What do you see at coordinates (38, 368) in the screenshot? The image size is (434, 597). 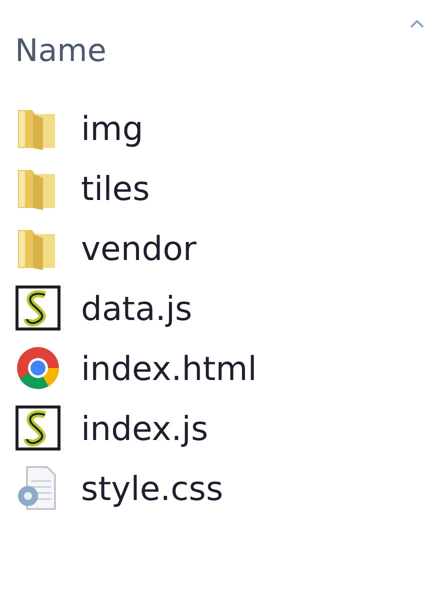 I see `browser-icon` at bounding box center [38, 368].